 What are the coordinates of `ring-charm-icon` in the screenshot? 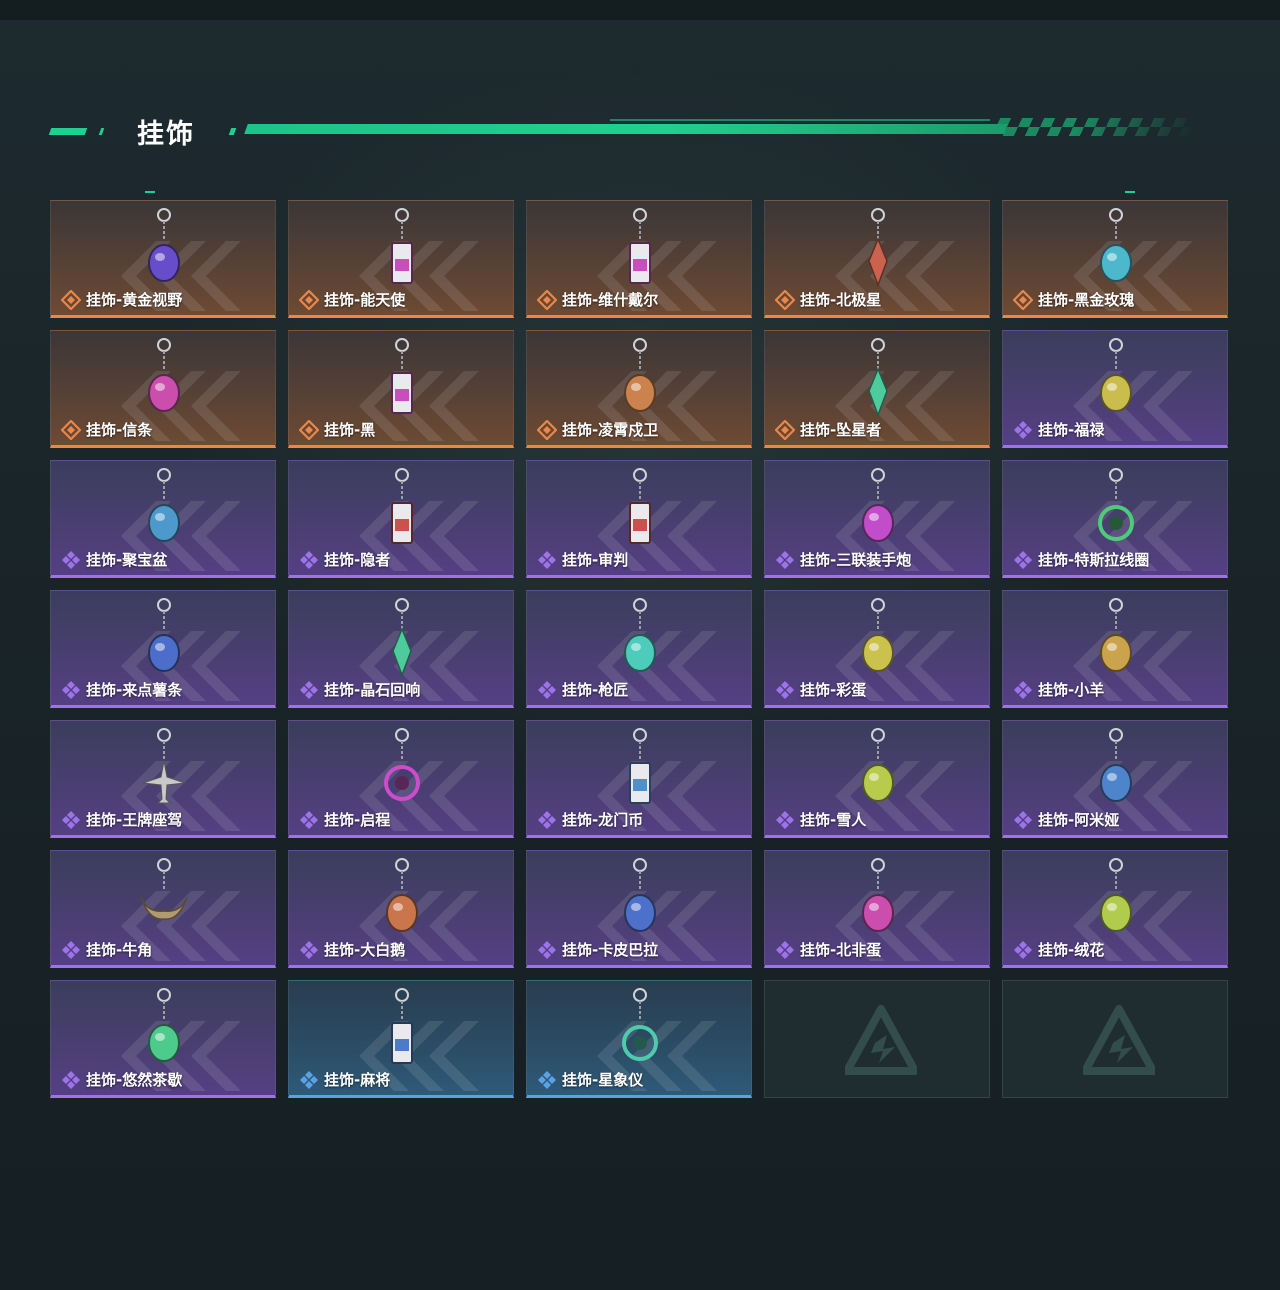 It's located at (402, 764).